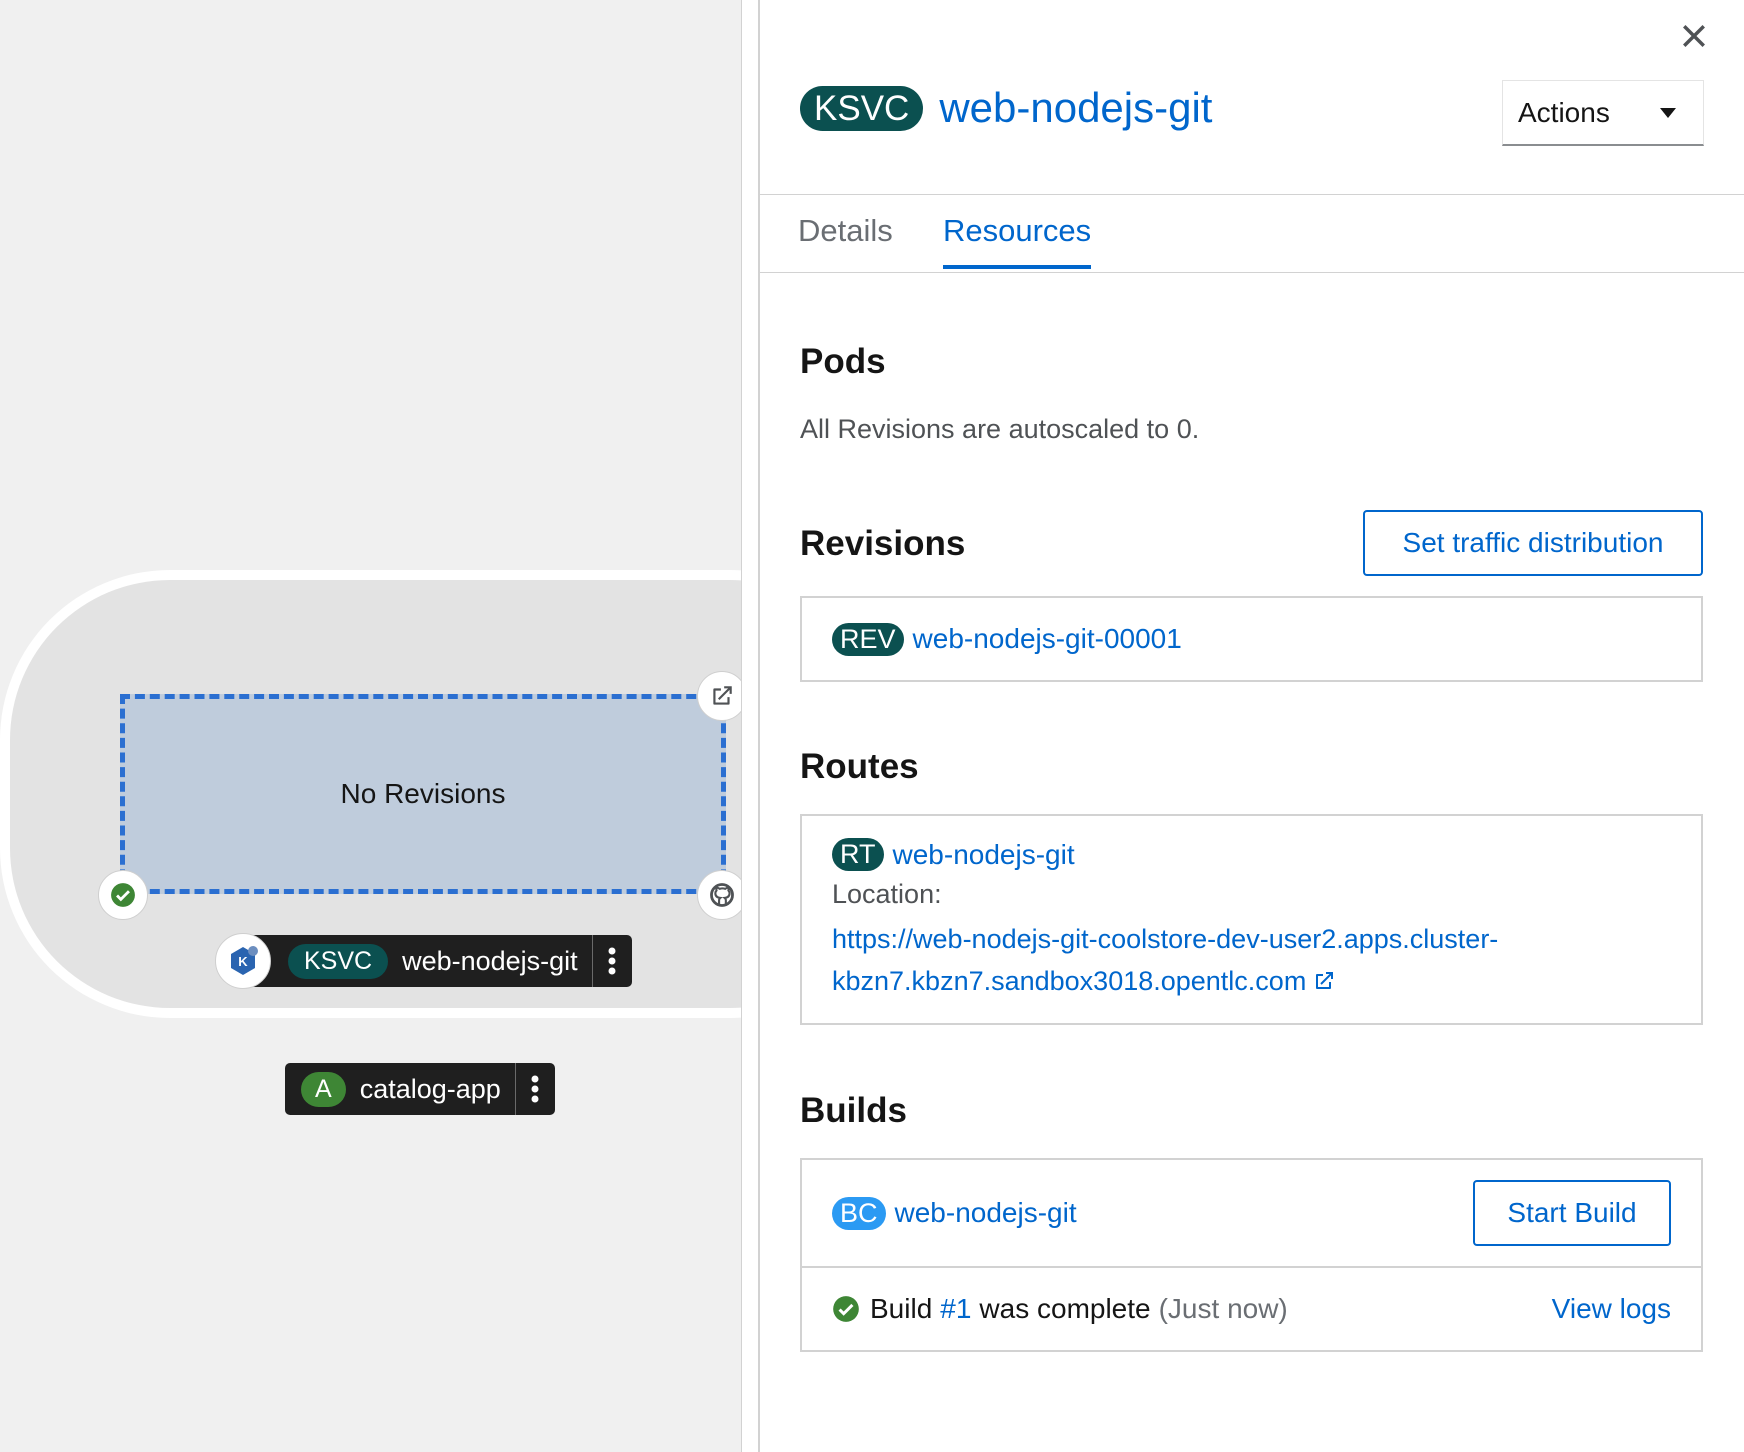 The height and width of the screenshot is (1452, 1744). I want to click on route-item: RT web-nodejs-git, so click(1251, 854).